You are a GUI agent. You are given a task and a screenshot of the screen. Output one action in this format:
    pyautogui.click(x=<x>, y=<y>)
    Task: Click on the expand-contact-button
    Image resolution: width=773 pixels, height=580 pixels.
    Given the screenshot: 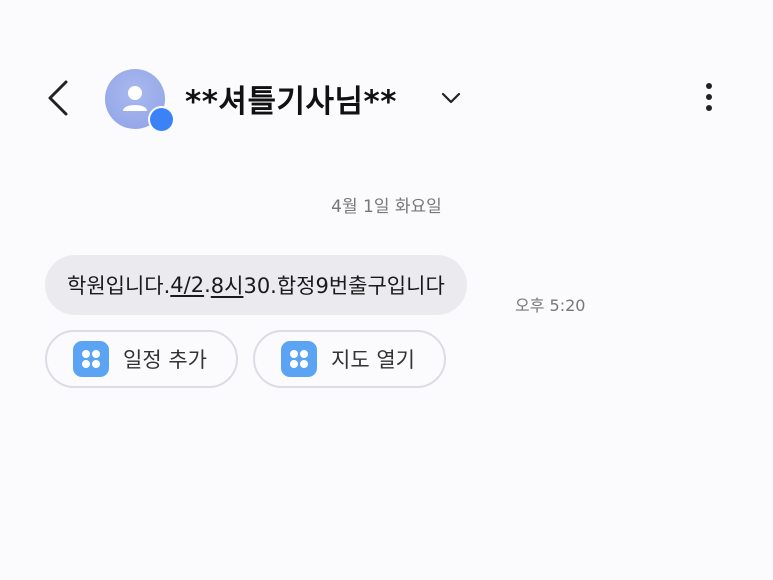 What is the action you would take?
    pyautogui.click(x=451, y=98)
    